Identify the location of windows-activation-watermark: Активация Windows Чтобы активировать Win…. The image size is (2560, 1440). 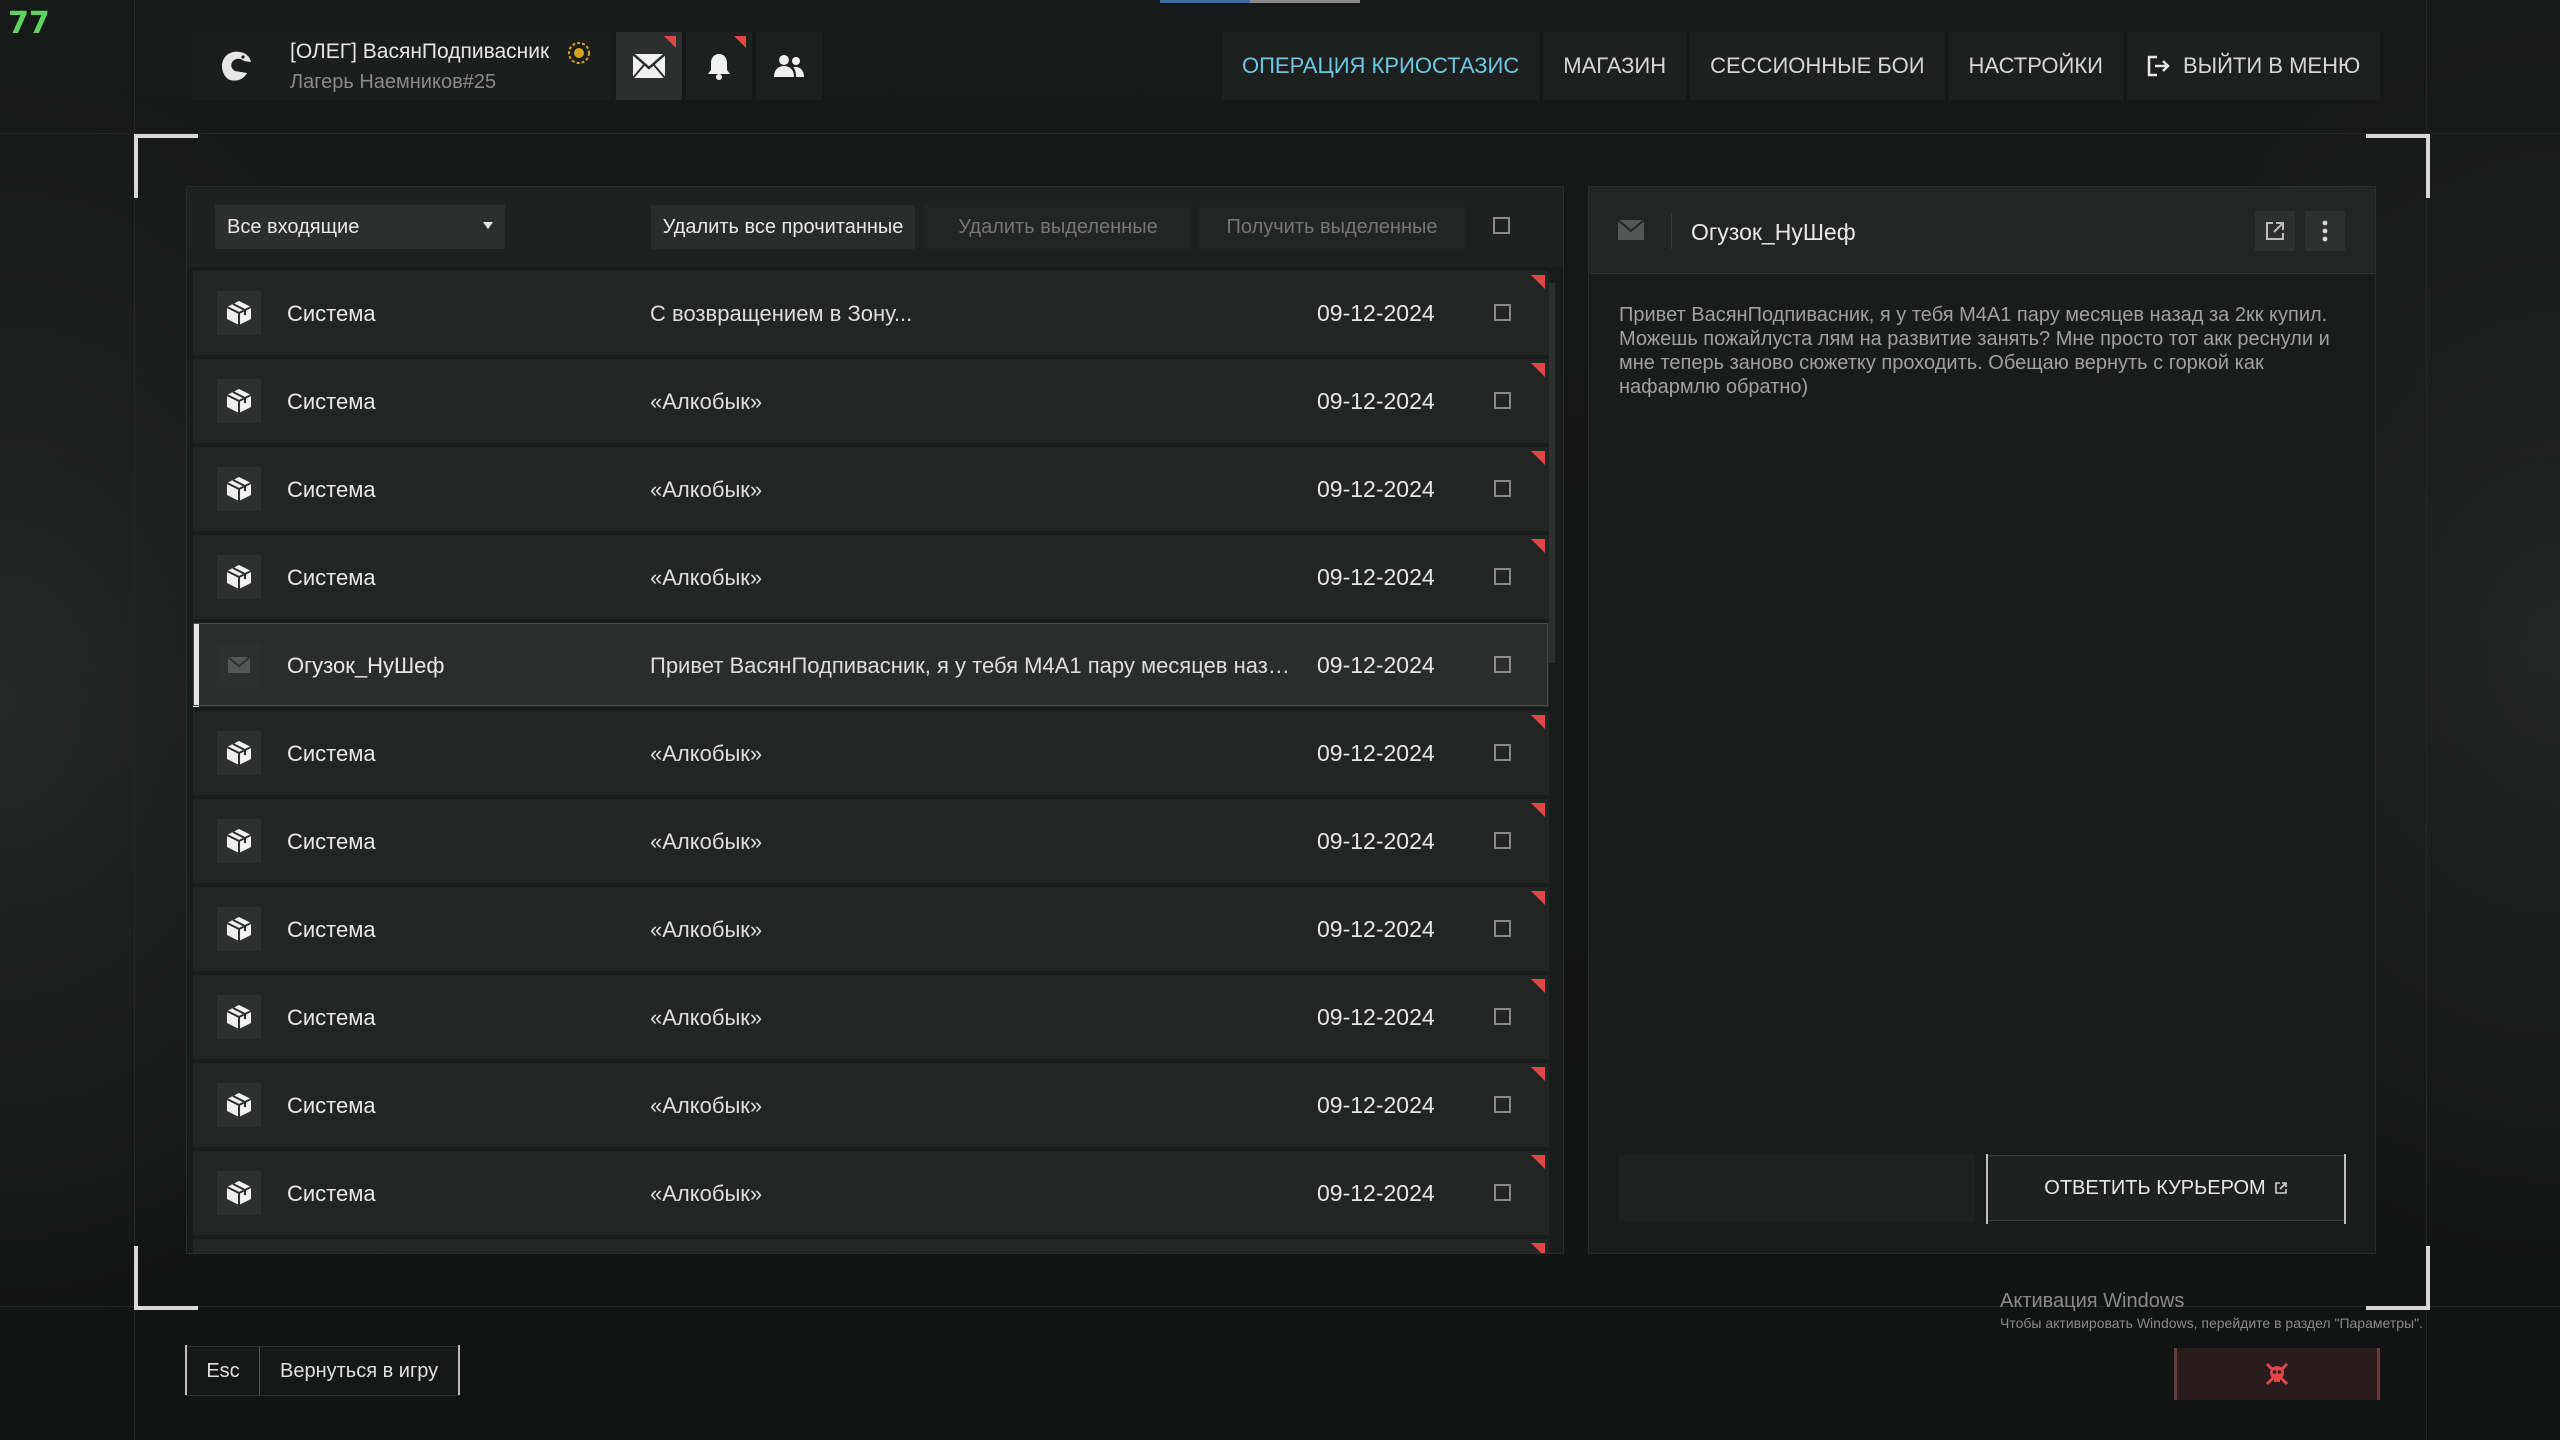
(2211, 1310).